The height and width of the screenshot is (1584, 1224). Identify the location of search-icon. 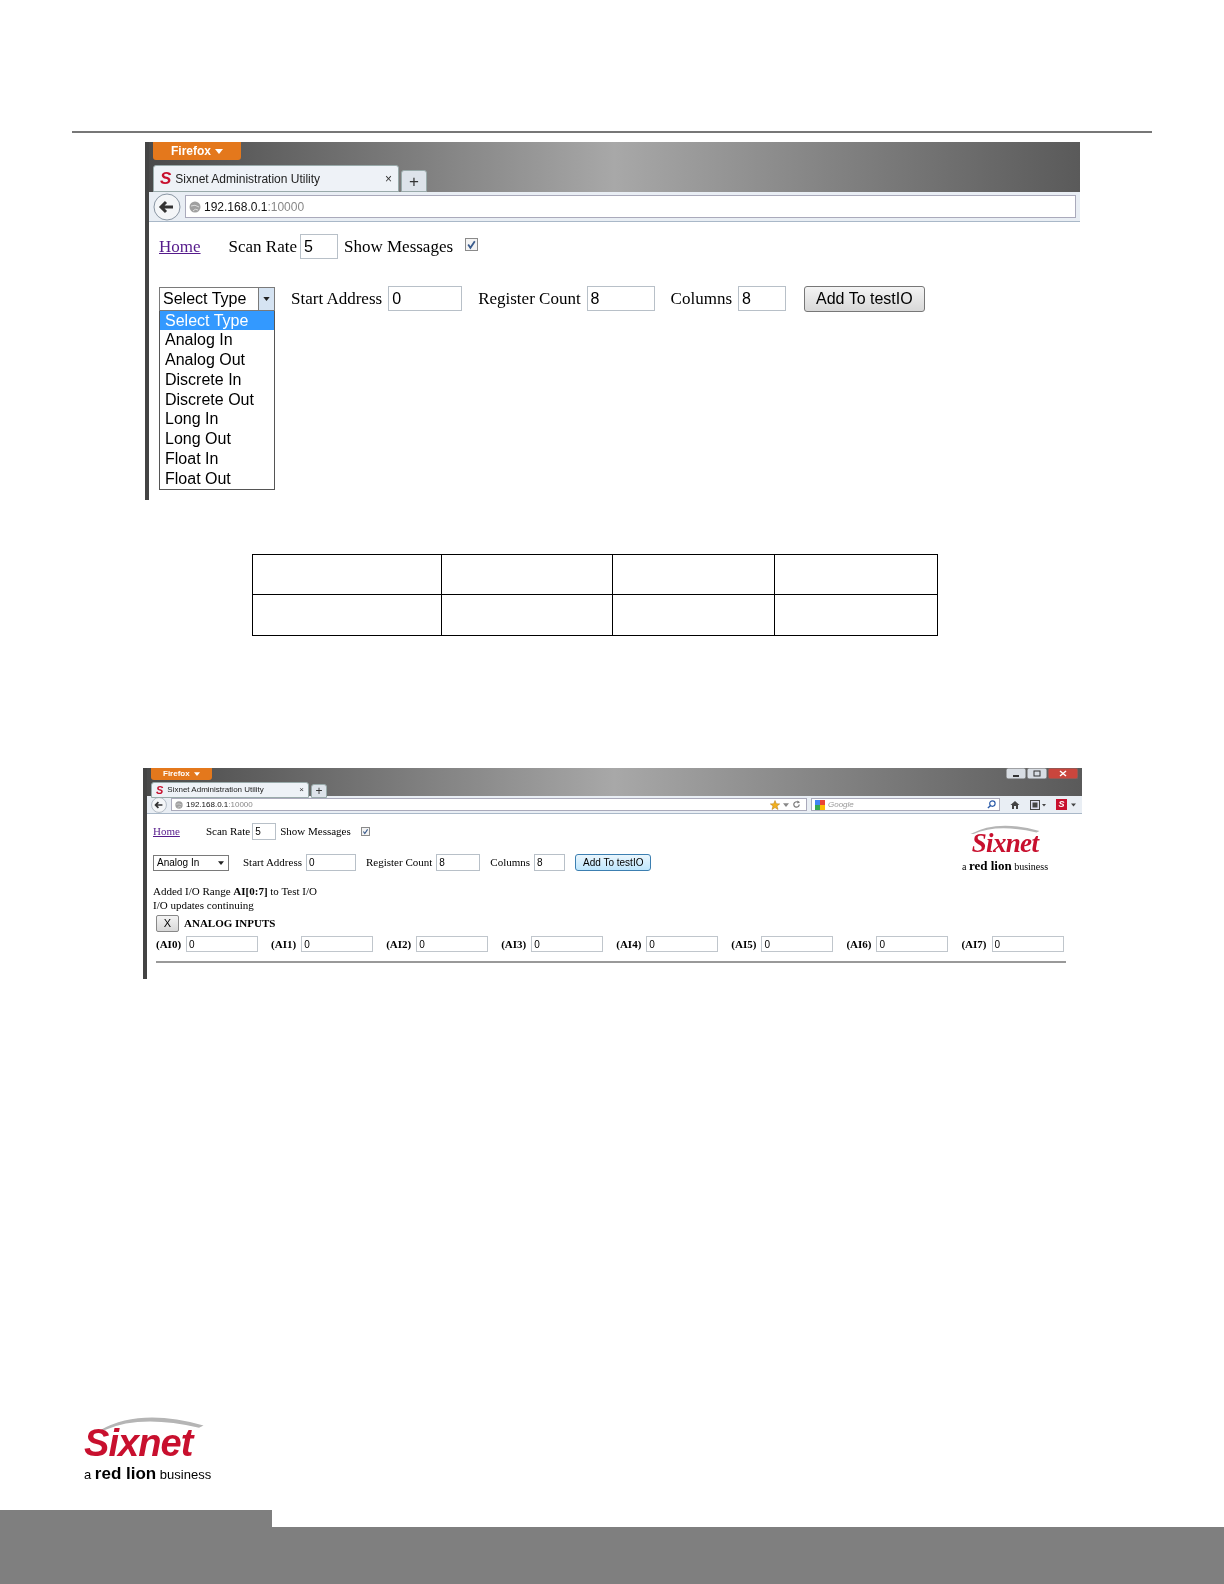
(991, 804).